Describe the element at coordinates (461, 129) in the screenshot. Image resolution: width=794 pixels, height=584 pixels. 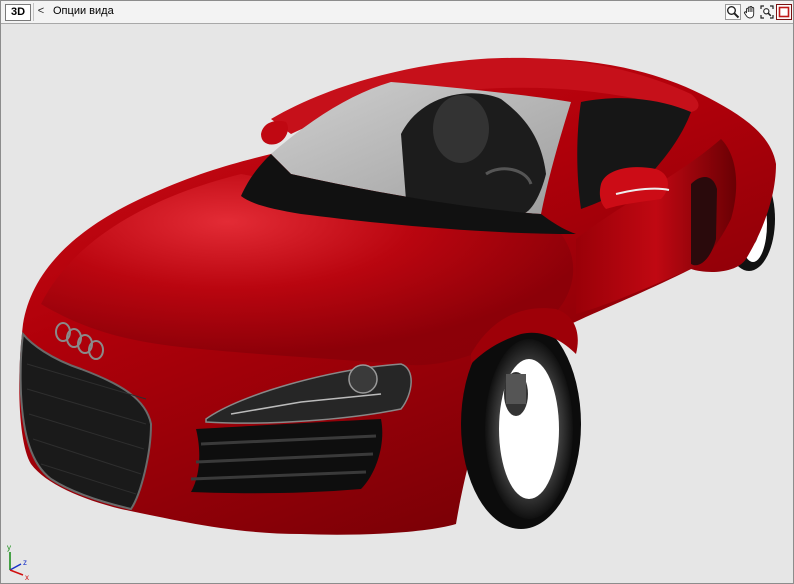
I see `seat` at that location.